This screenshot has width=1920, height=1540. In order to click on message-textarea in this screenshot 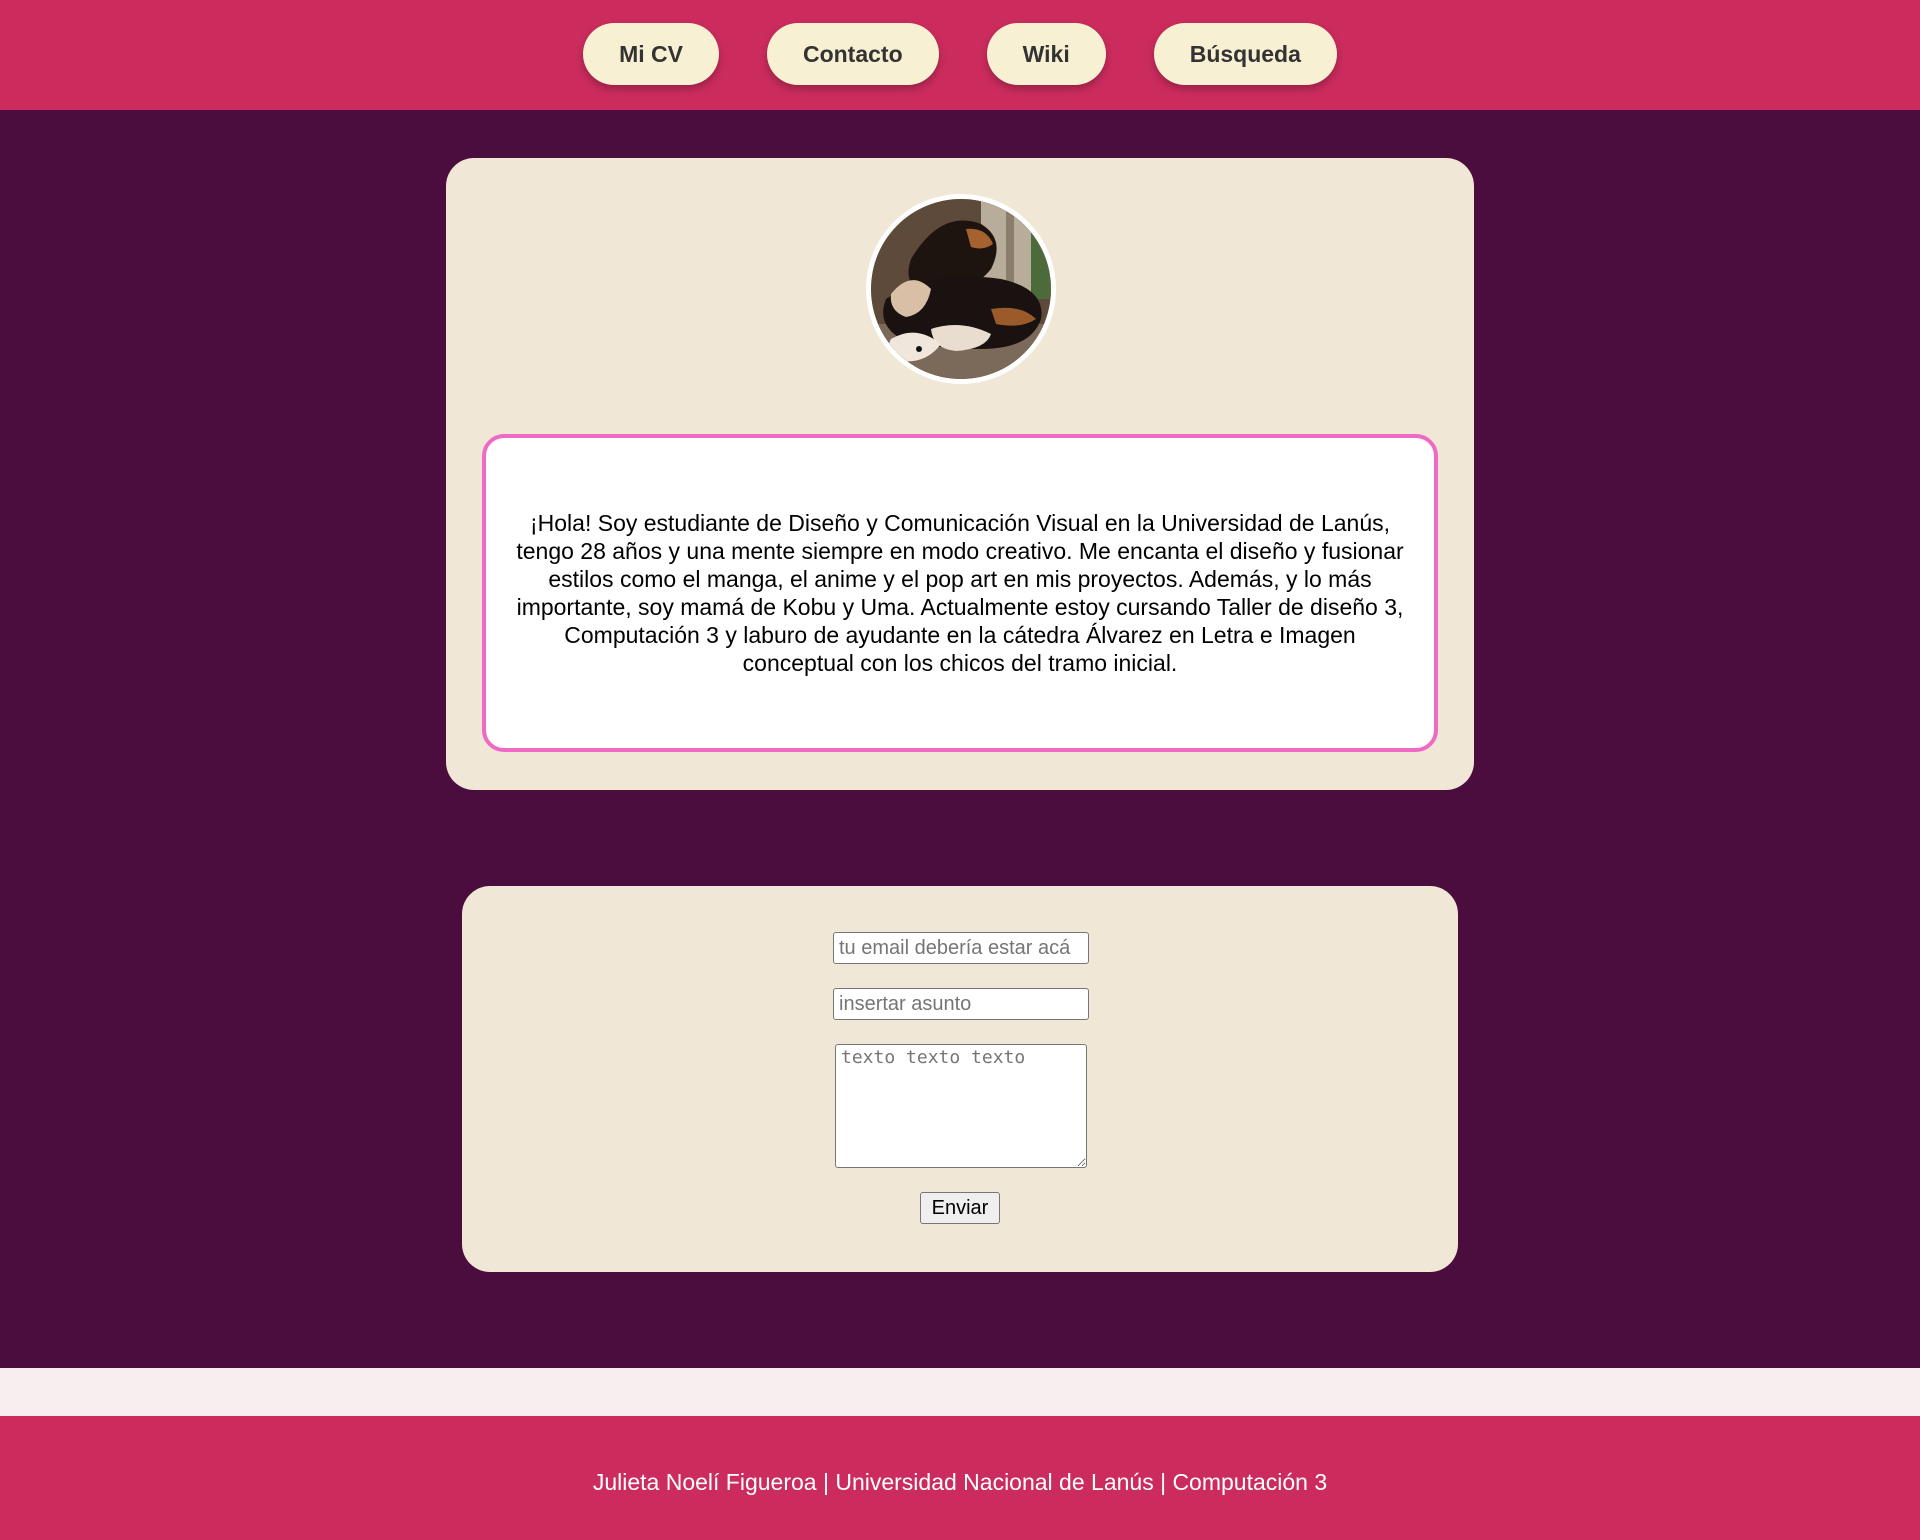, I will do `click(961, 1106)`.